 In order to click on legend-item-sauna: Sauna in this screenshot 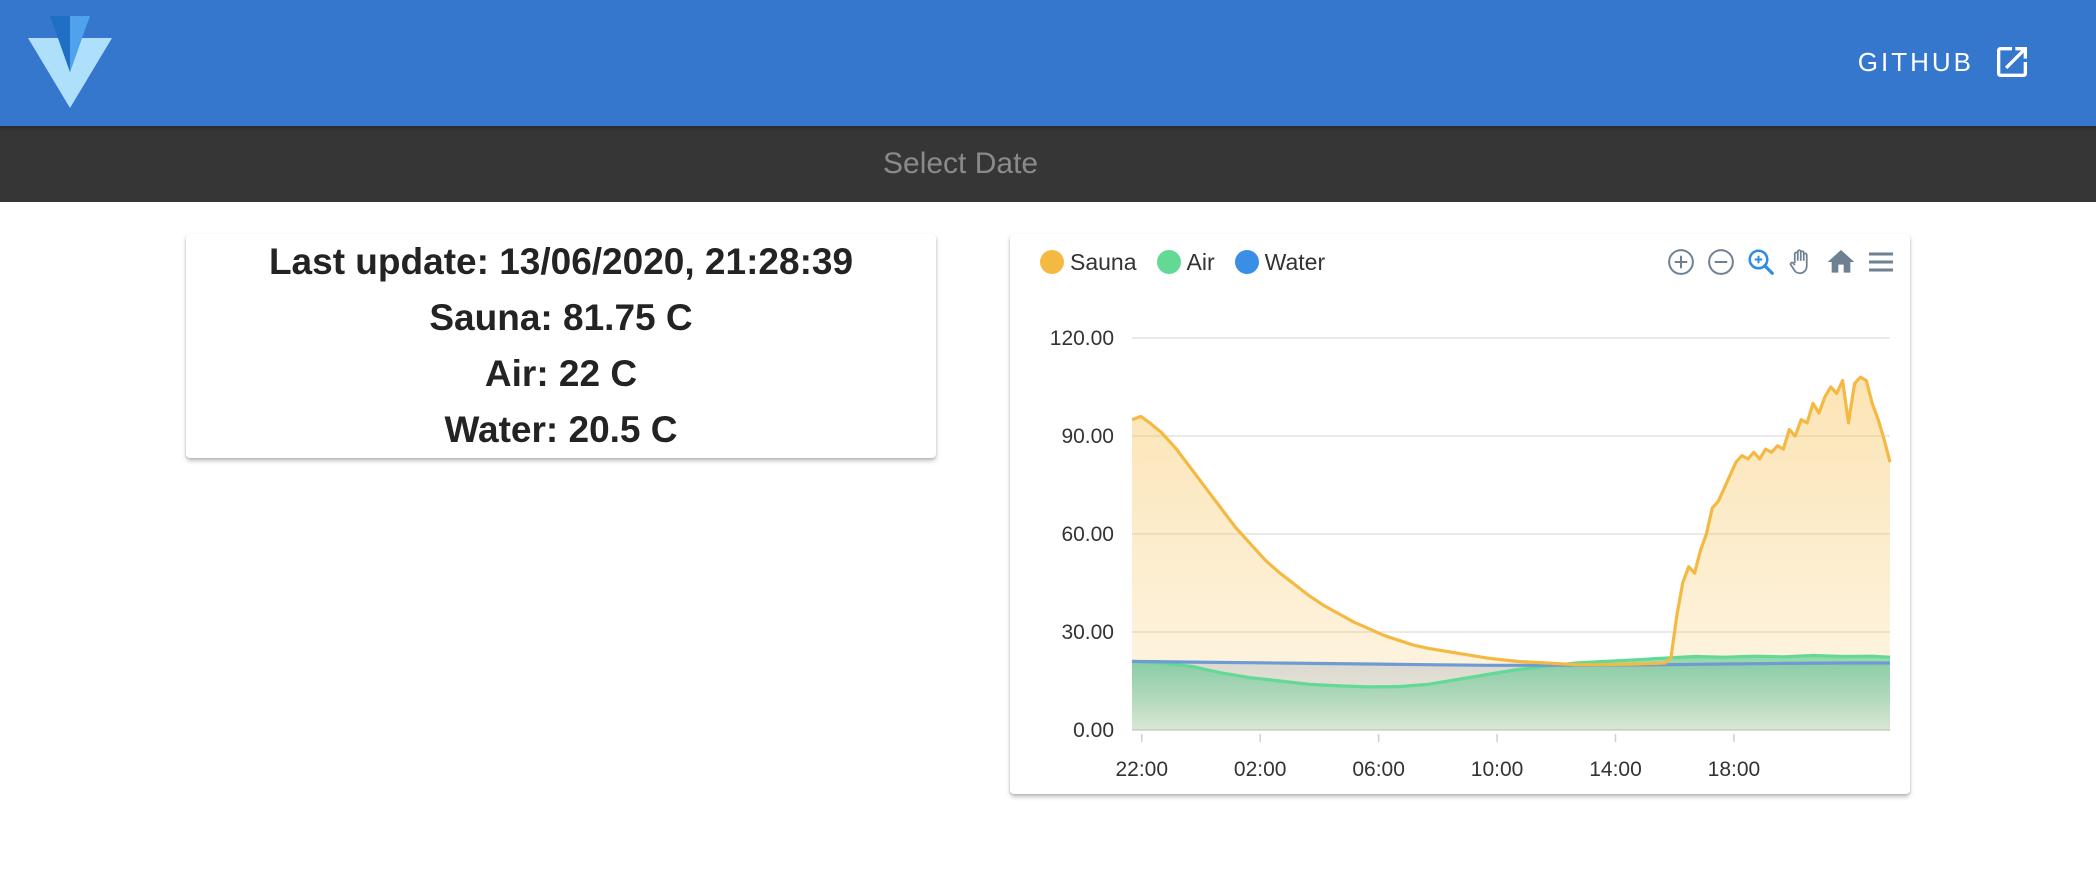, I will do `click(1088, 262)`.